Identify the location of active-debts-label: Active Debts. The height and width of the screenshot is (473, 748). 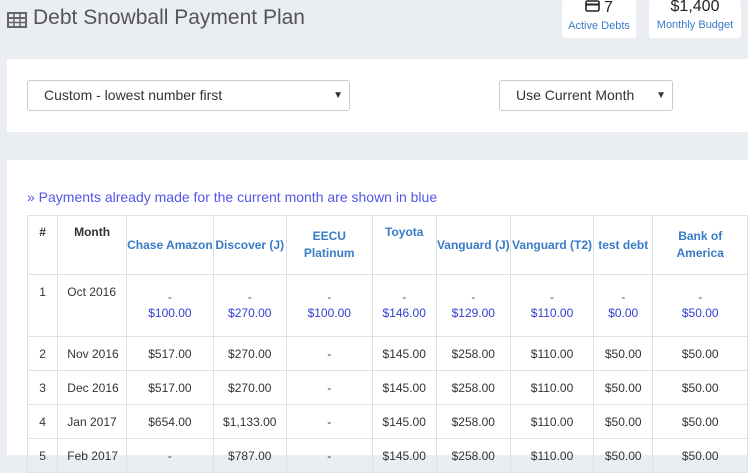
(599, 26).